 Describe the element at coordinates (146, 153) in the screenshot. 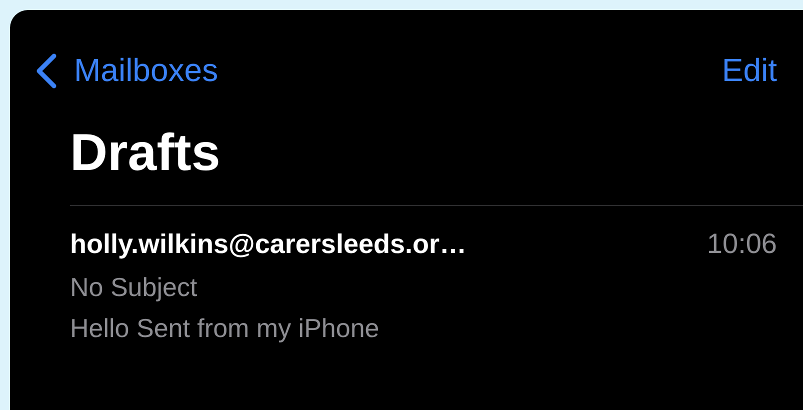

I see `page-title: Drafts` at that location.